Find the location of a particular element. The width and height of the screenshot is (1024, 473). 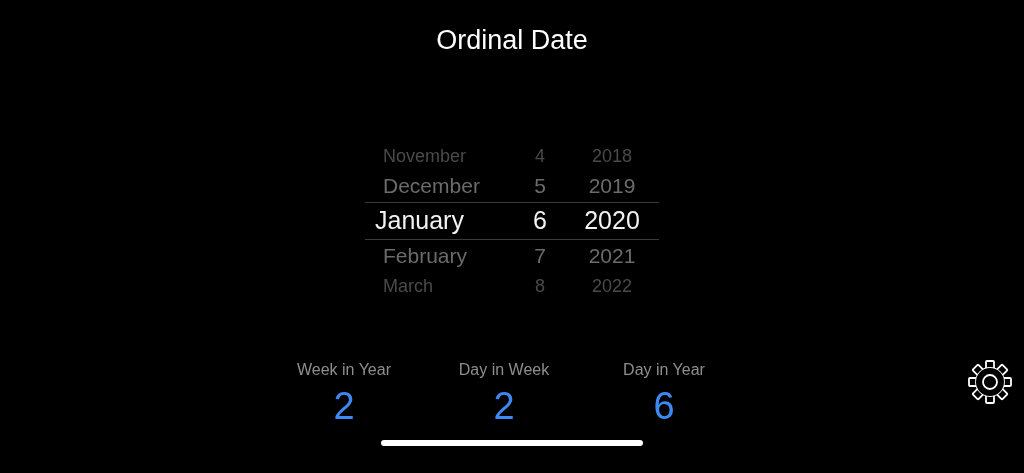

picker-day: 6 is located at coordinates (540, 220).